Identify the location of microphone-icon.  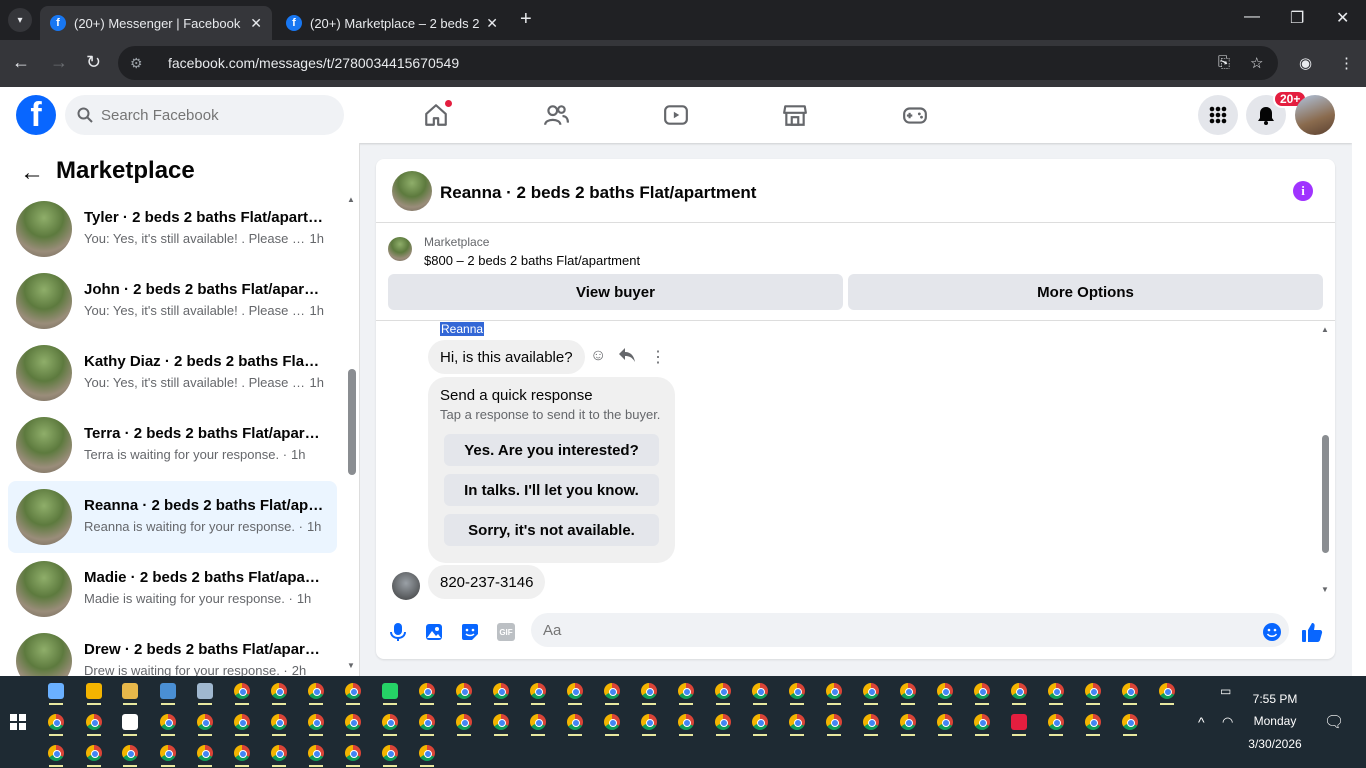
(398, 632).